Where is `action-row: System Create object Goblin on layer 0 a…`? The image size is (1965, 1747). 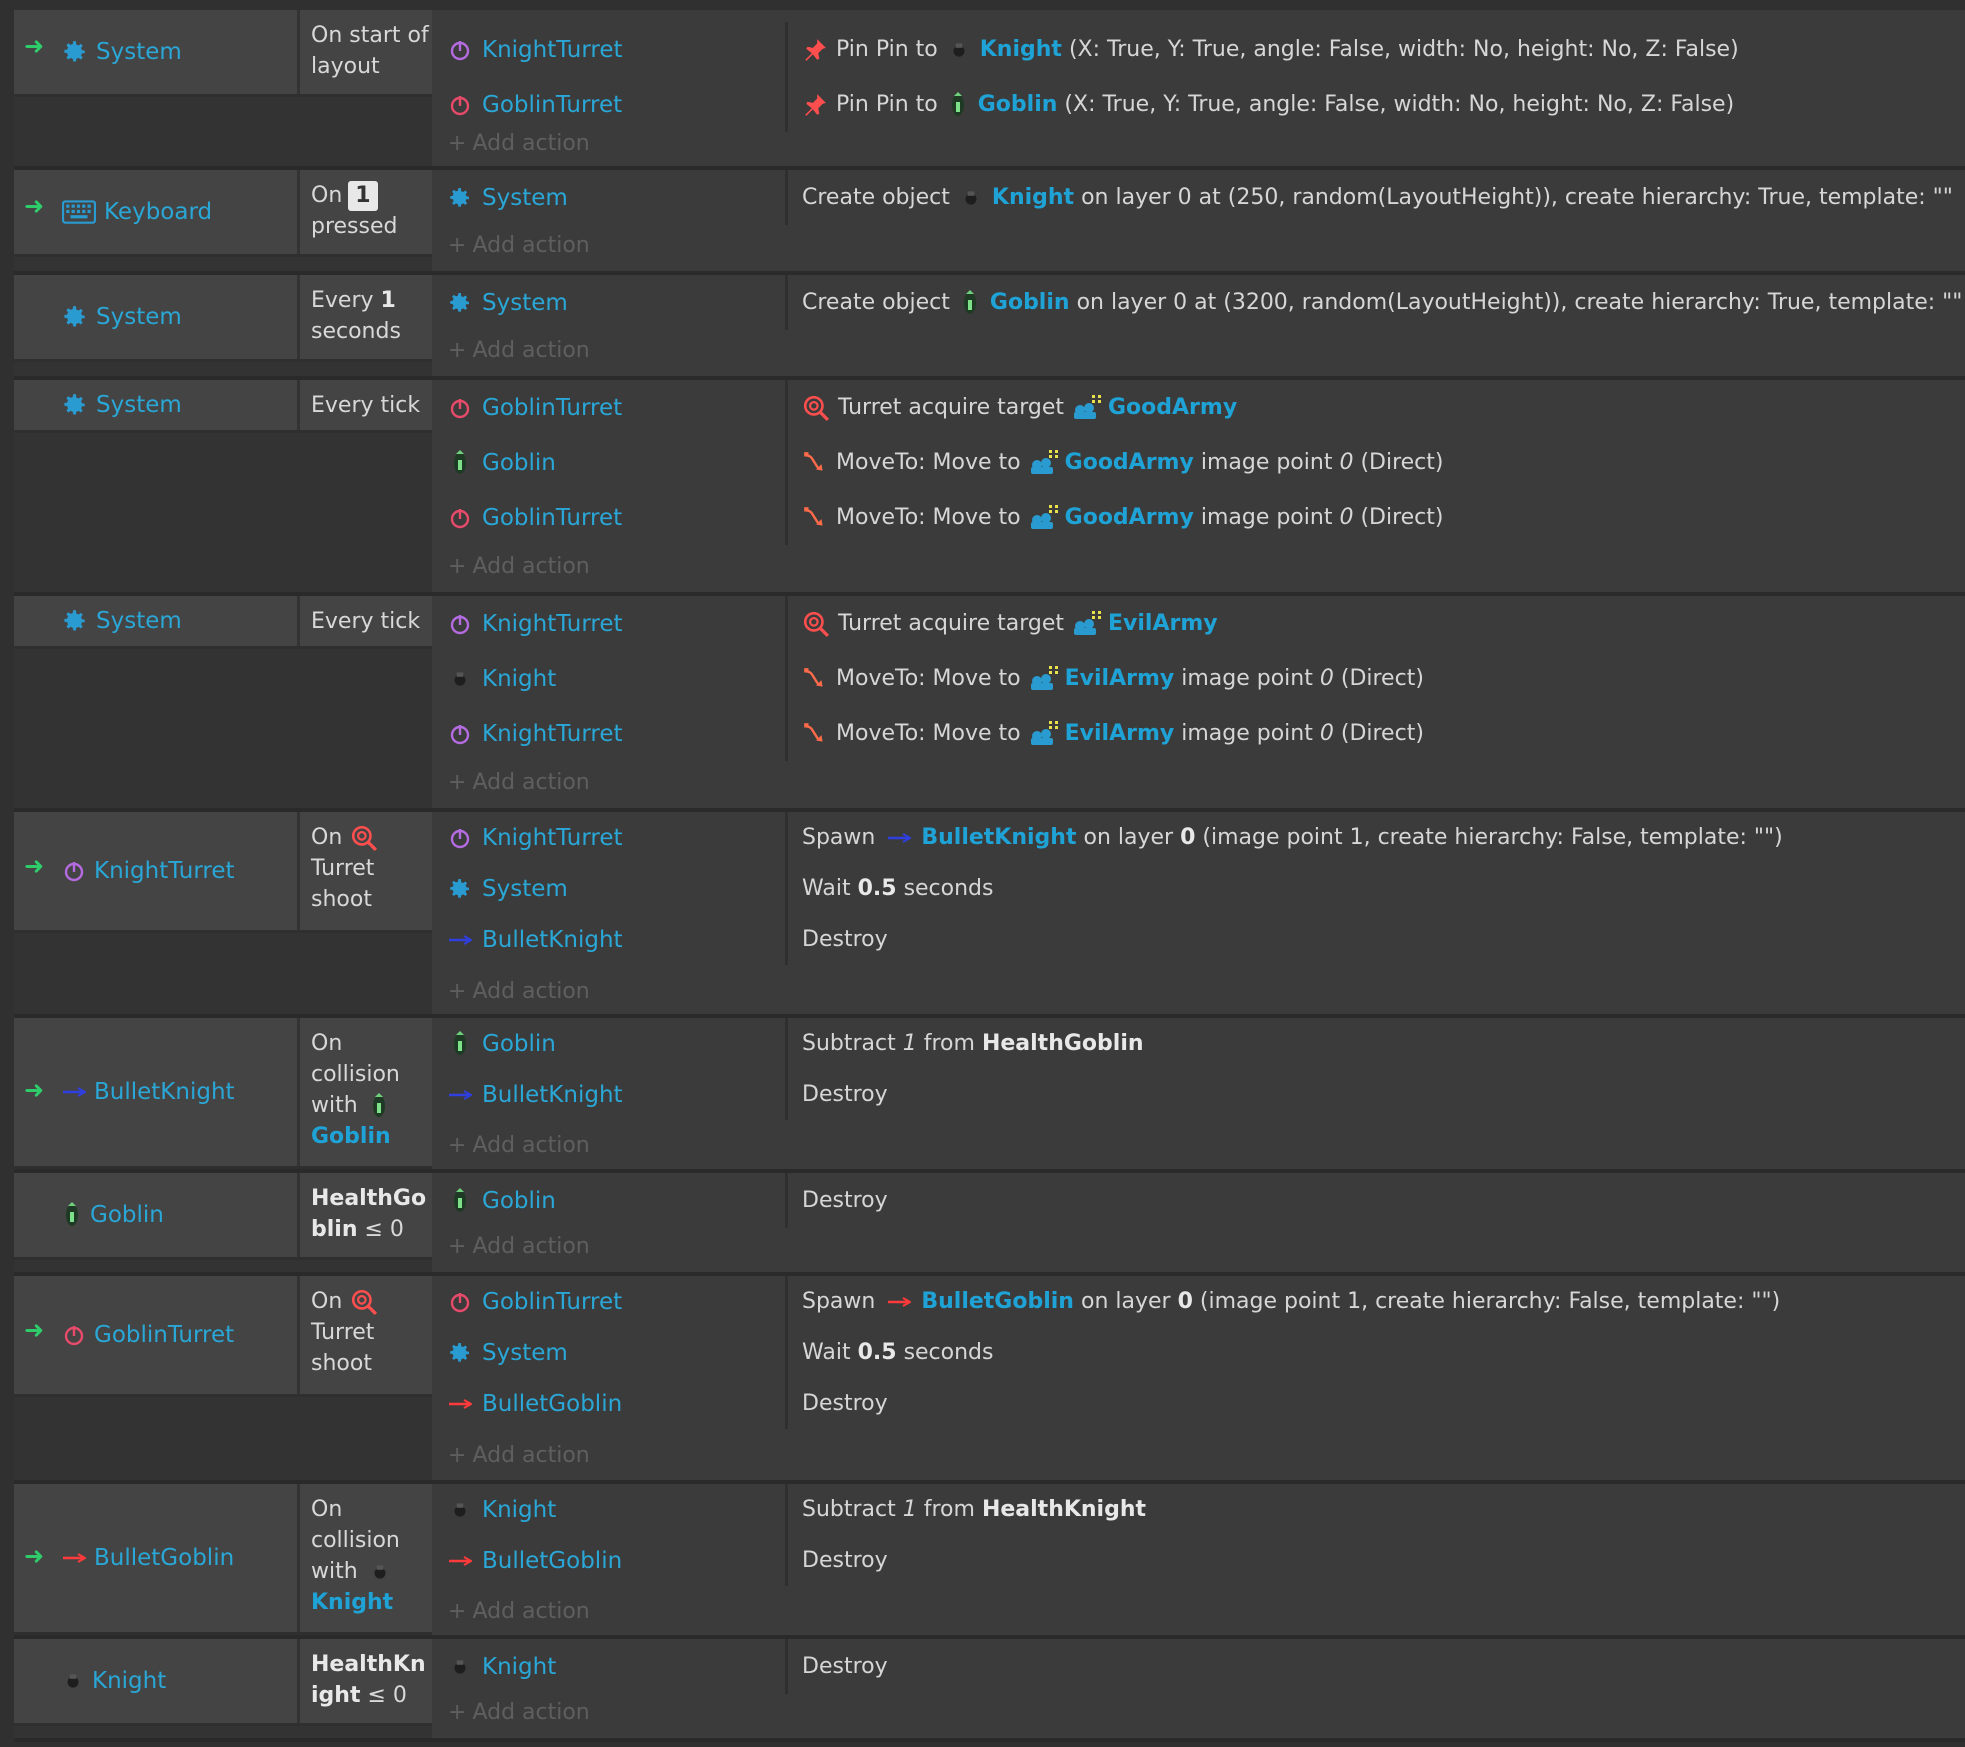
action-row: System Create object Goblin on layer 0 a… is located at coordinates (1206, 302).